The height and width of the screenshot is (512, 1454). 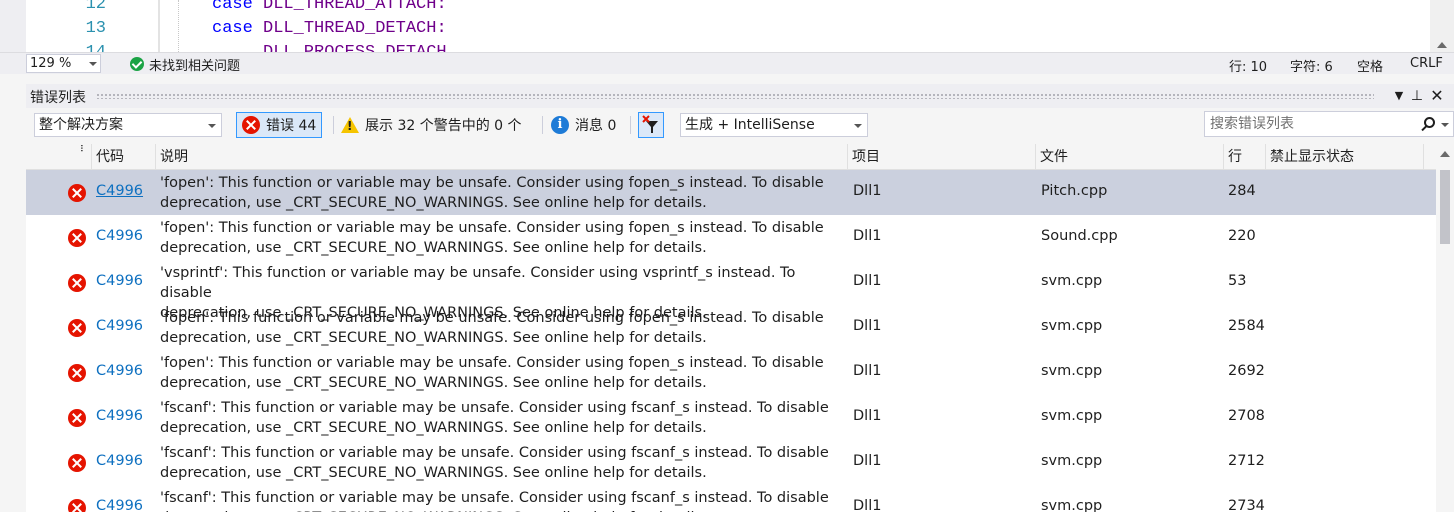 What do you see at coordinates (1429, 122) in the screenshot?
I see `search-icon` at bounding box center [1429, 122].